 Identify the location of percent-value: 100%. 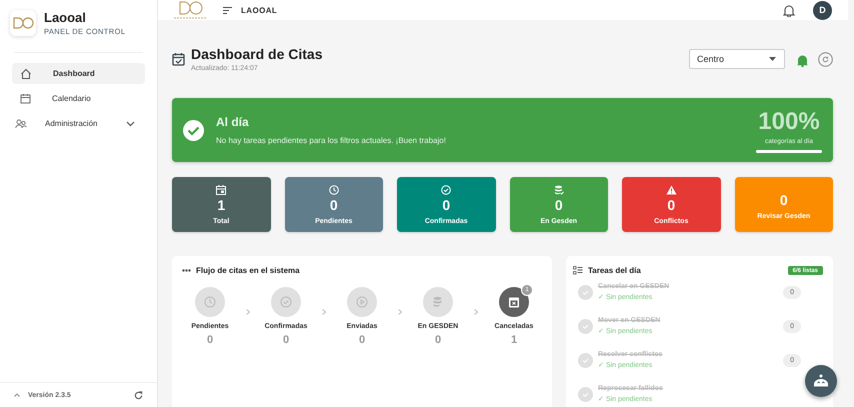
(789, 122).